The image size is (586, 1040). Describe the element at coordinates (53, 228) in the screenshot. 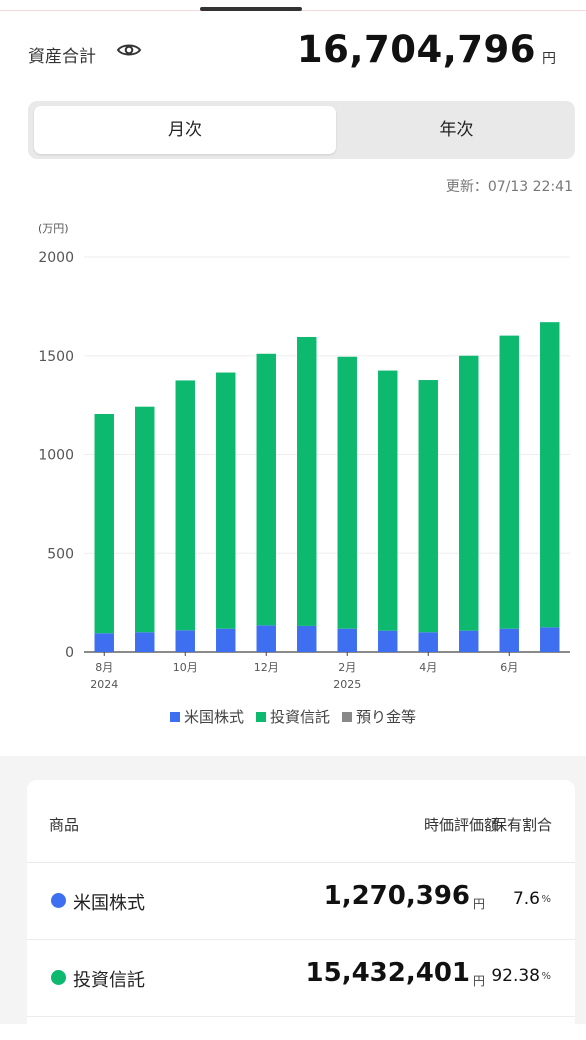

I see `y-axis-unit-label: (万円)` at that location.